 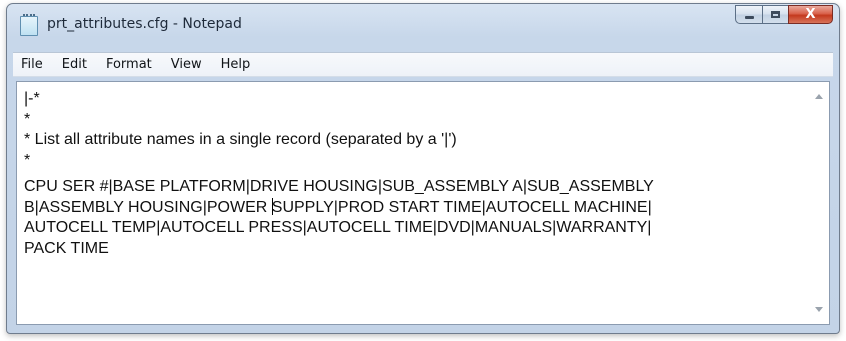 What do you see at coordinates (819, 96) in the screenshot?
I see `scroll-up-arrow-icon` at bounding box center [819, 96].